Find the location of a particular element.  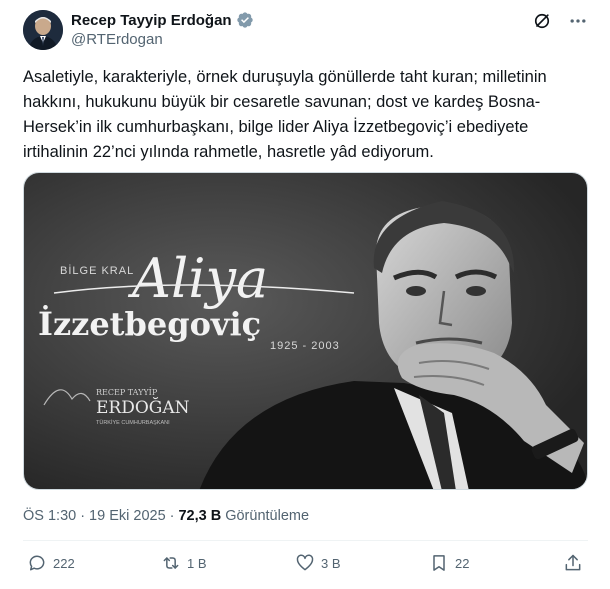

reply-button: 222 is located at coordinates (51, 563).